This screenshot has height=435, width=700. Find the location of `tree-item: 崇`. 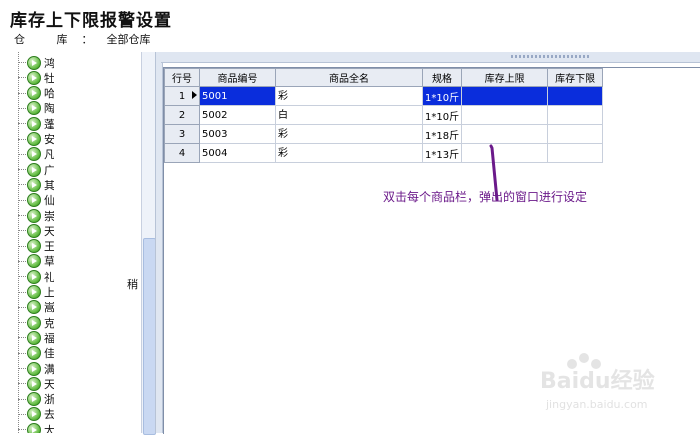

tree-item: 崇 is located at coordinates (36, 215).